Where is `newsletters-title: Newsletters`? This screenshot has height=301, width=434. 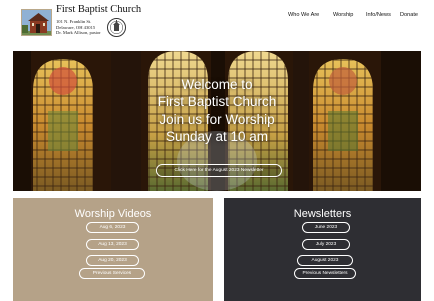 newsletters-title: Newsletters is located at coordinates (322, 214).